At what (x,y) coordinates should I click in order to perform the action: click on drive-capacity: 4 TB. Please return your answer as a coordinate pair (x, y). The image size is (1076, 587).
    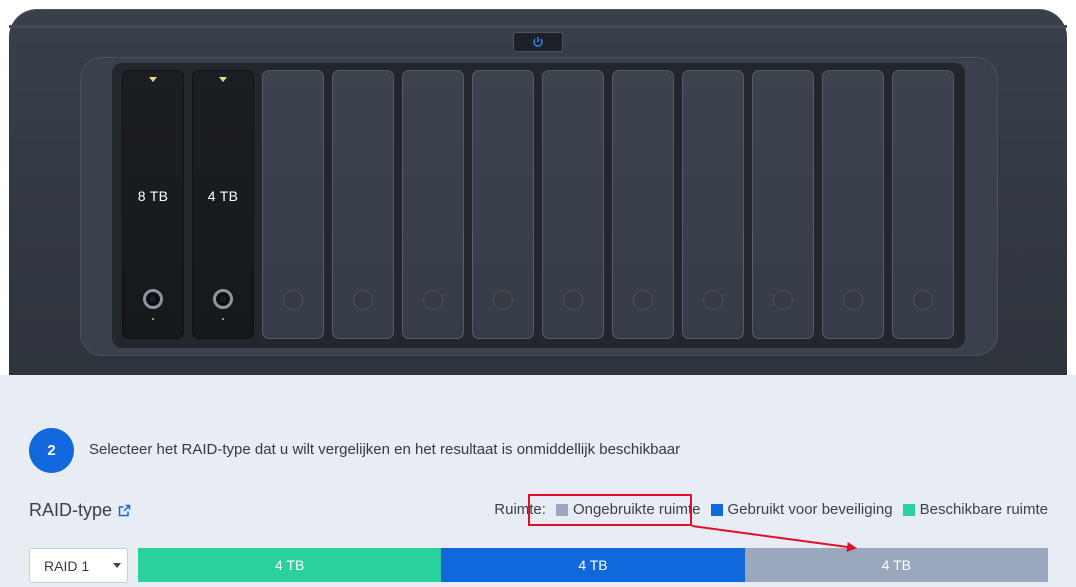
    Looking at the image, I should click on (223, 196).